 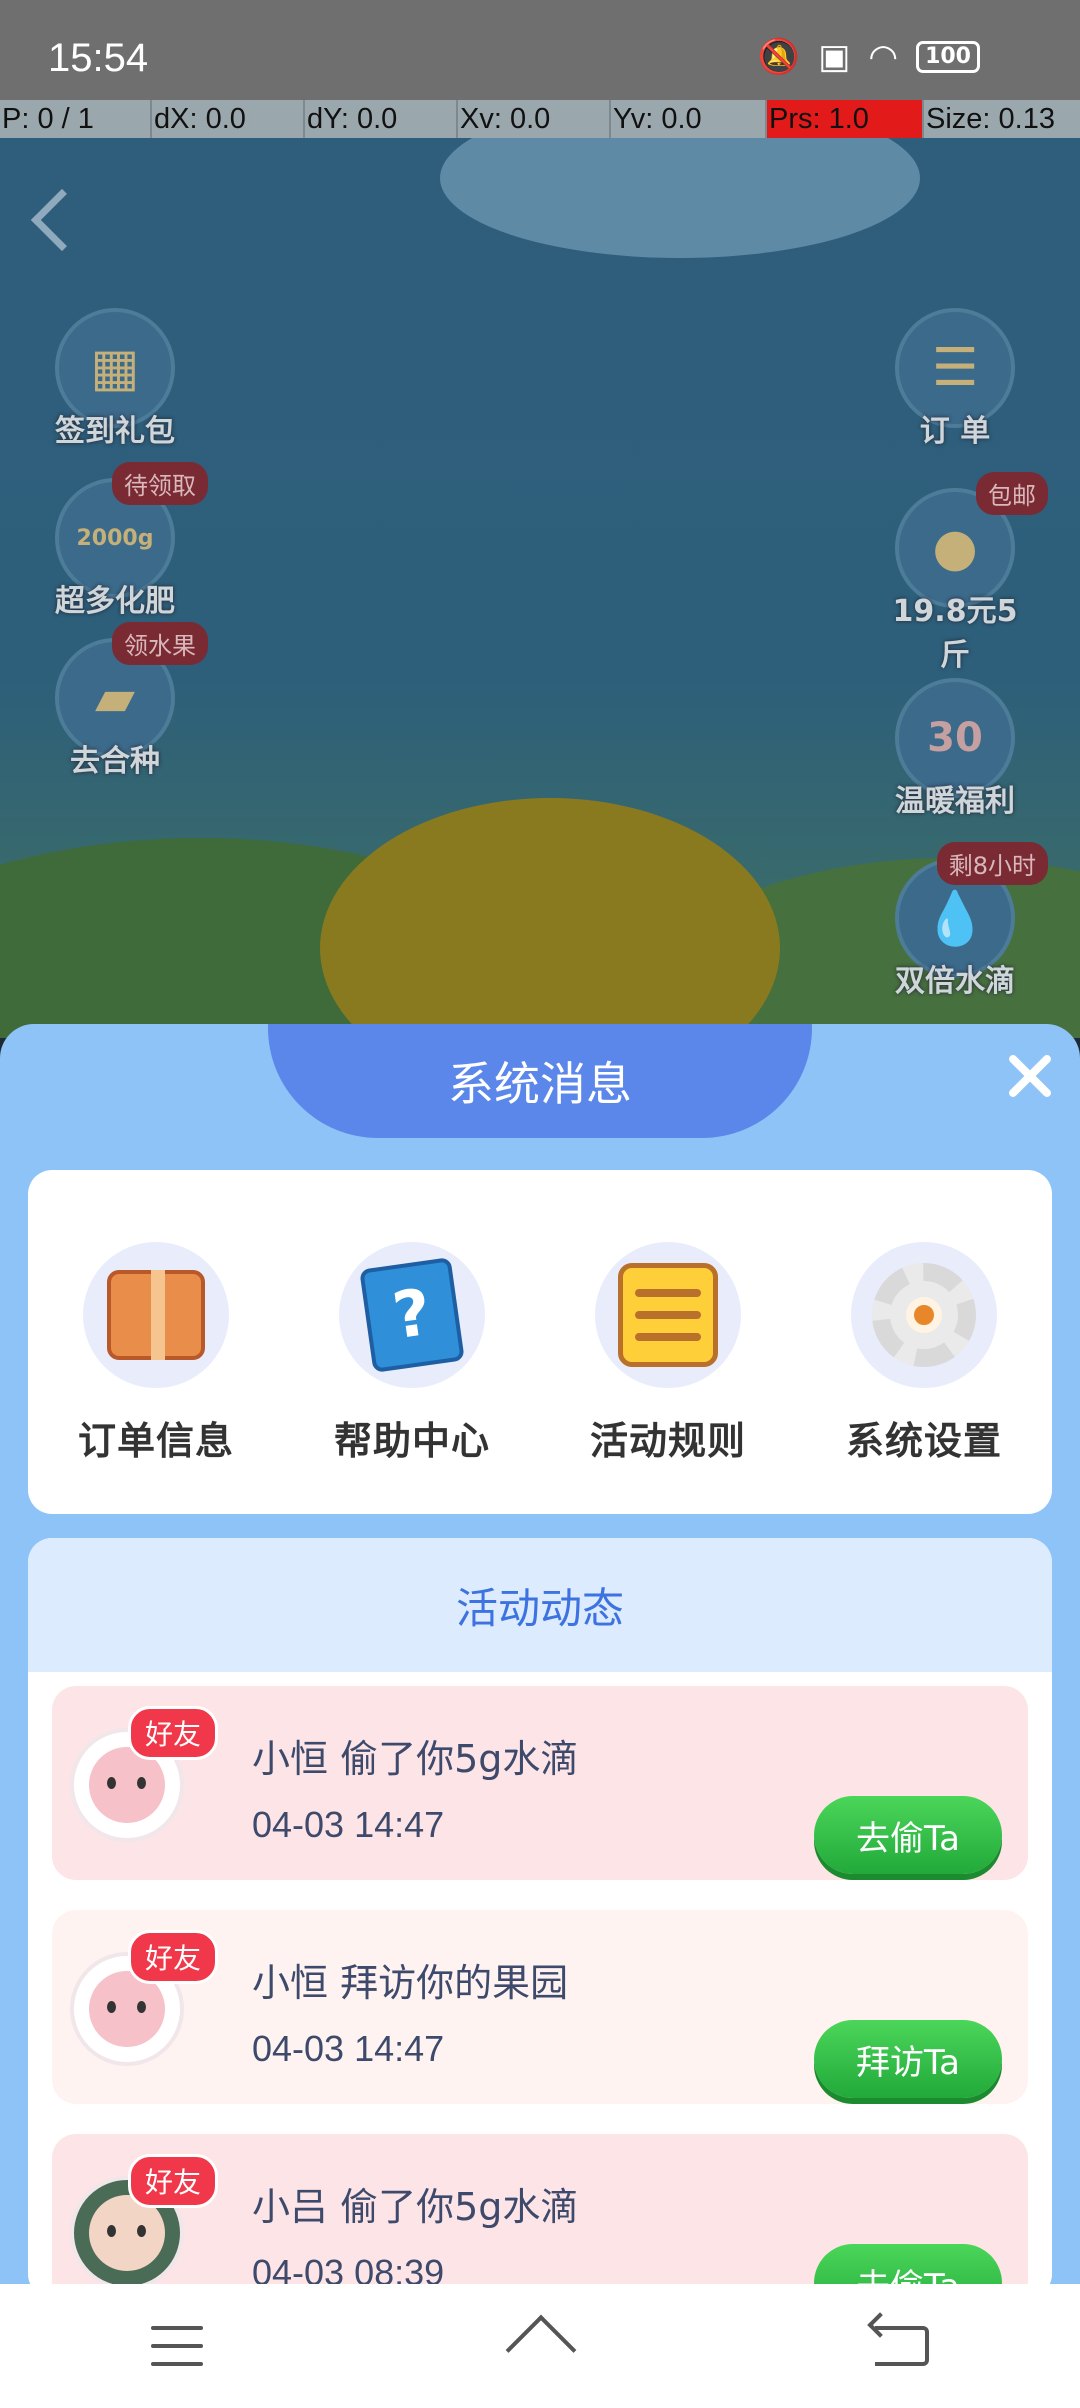 I want to click on menu-label: 帮助中心, so click(x=411, y=1441).